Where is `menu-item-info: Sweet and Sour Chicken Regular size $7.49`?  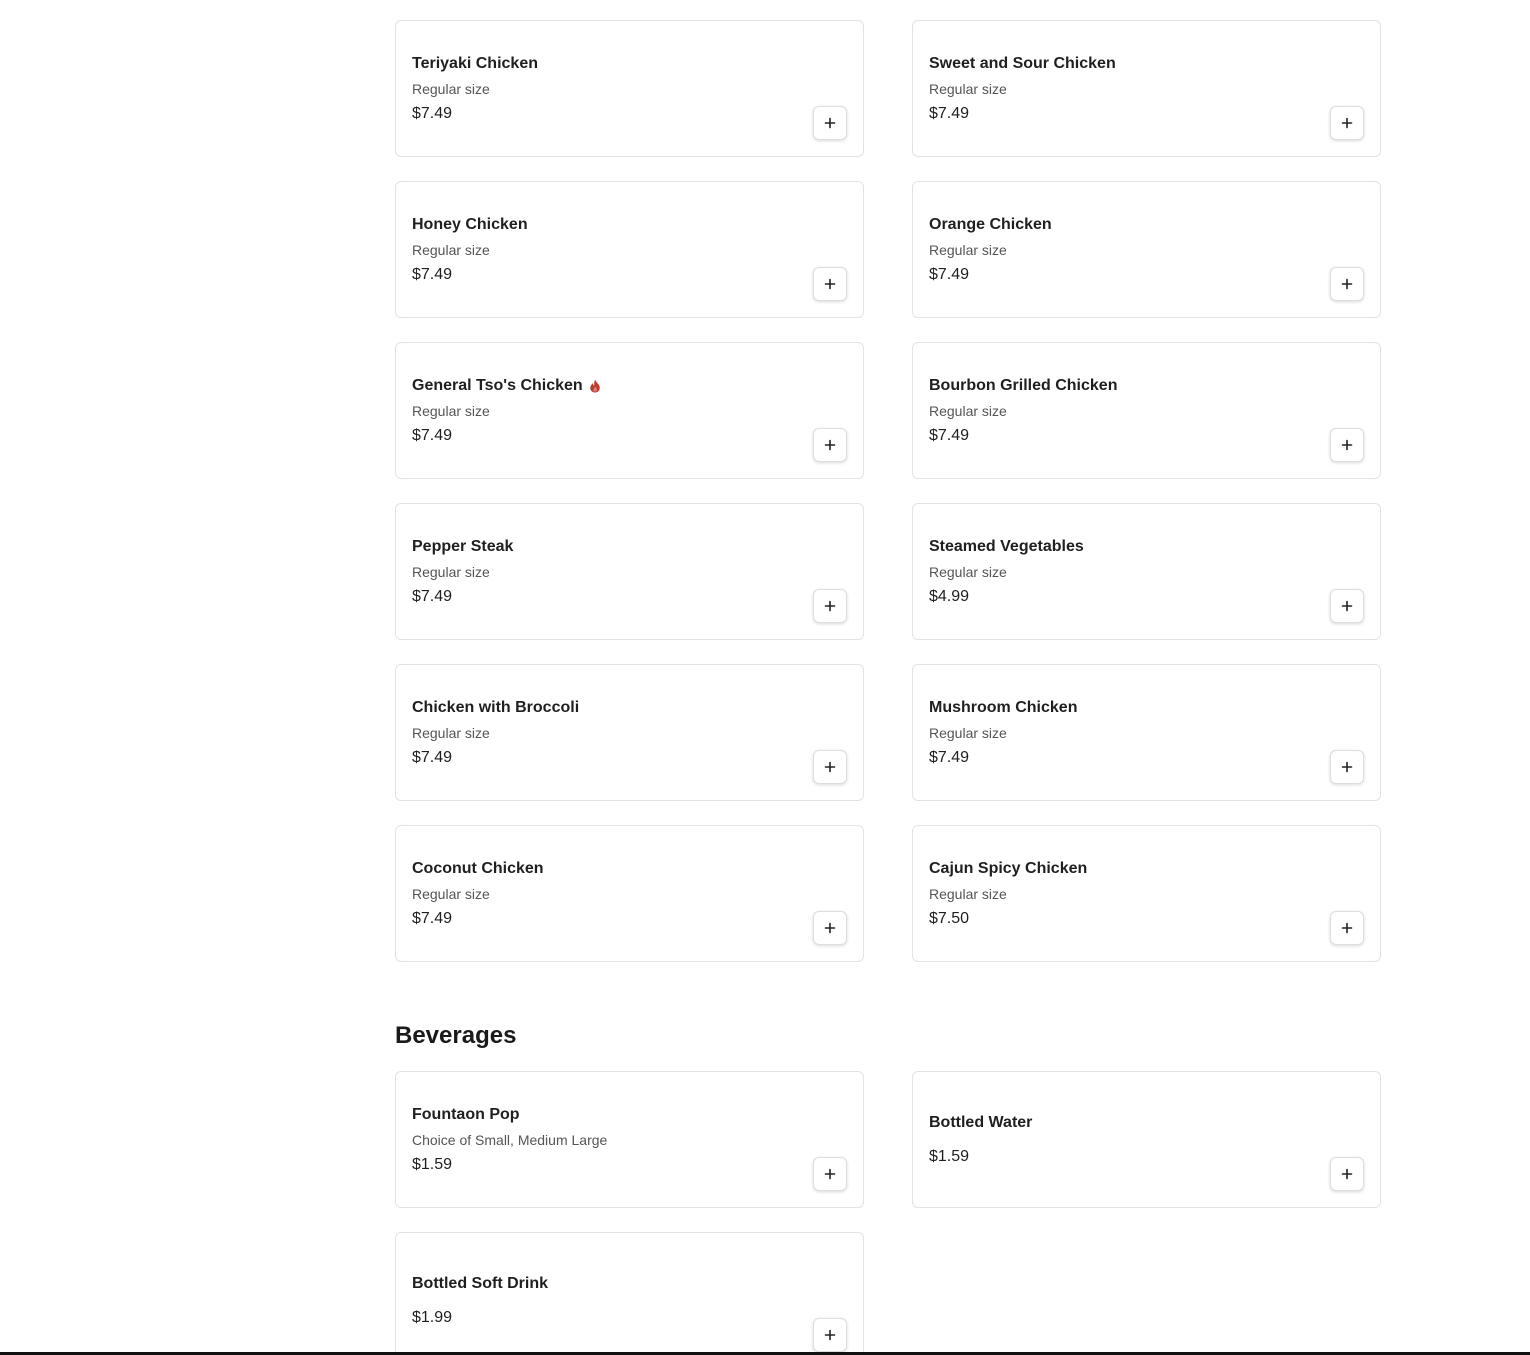
menu-item-info: Sweet and Sour Chicken Regular size $7.49 is located at coordinates (1119, 88).